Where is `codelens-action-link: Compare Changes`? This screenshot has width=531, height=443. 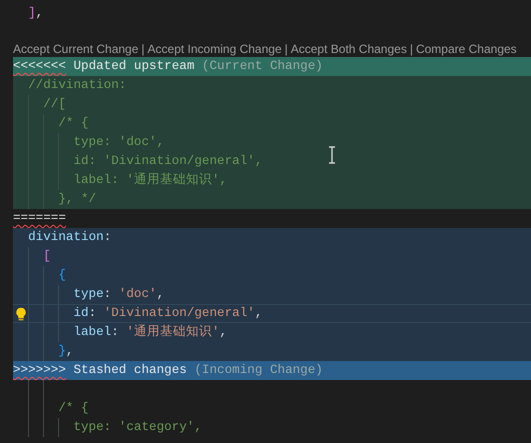 codelens-action-link: Compare Changes is located at coordinates (466, 49).